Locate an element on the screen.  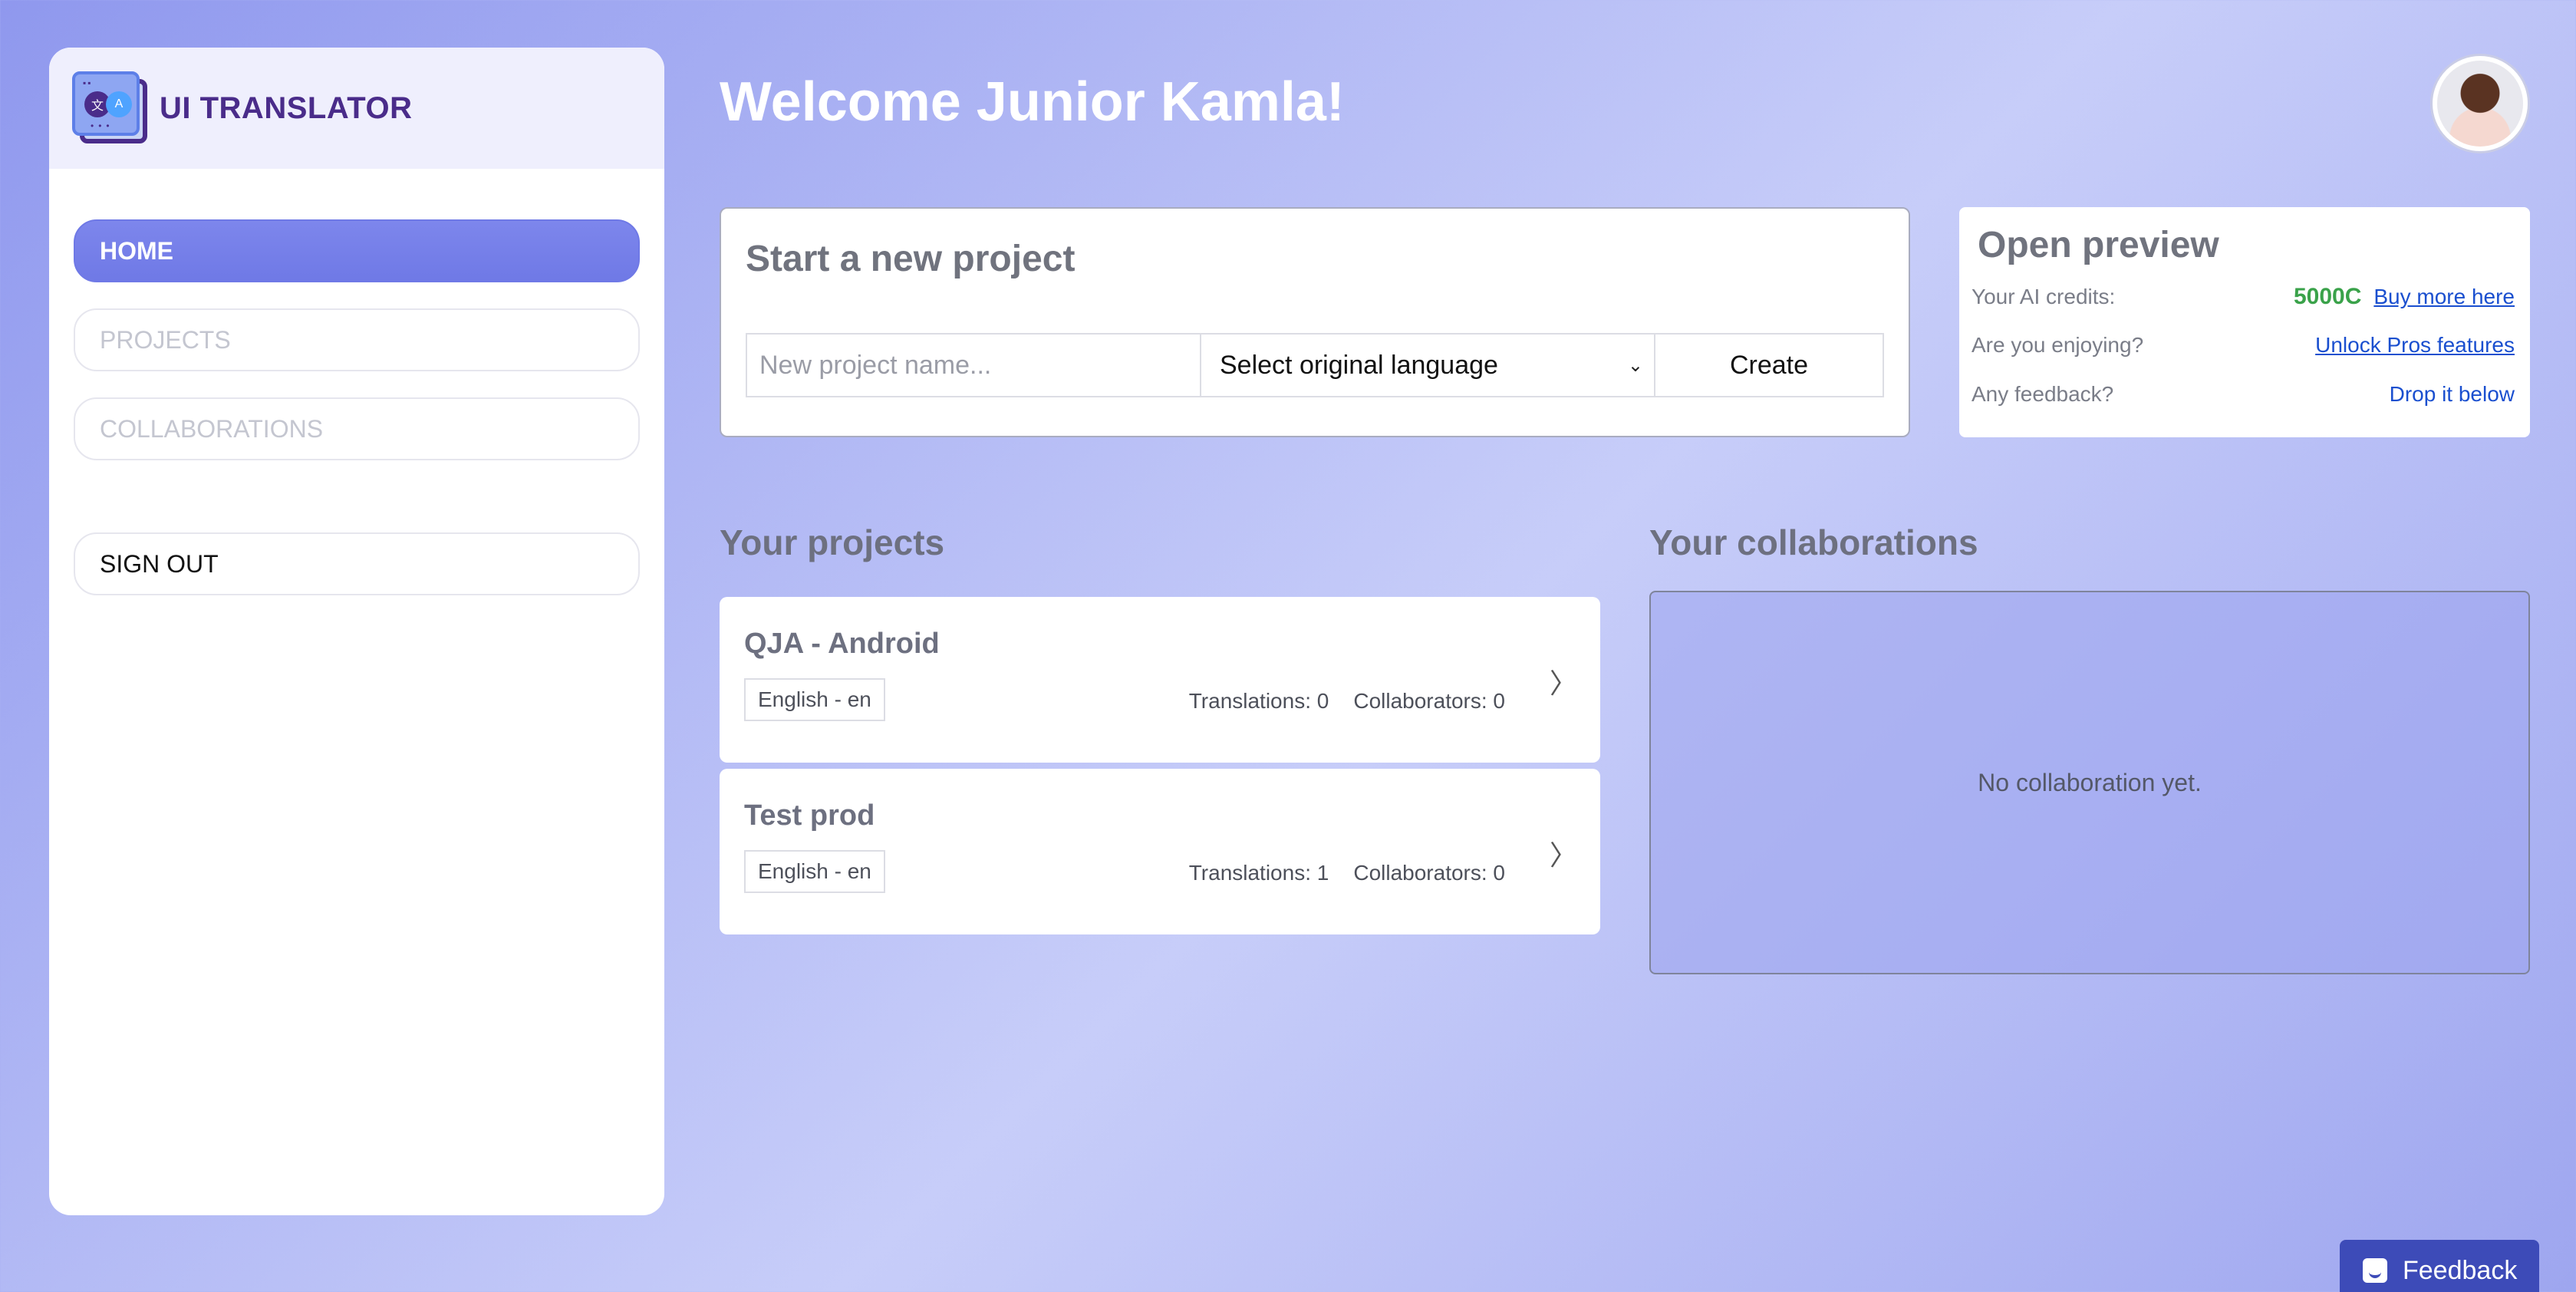
ai-credits-value: 5000C is located at coordinates (2327, 296).